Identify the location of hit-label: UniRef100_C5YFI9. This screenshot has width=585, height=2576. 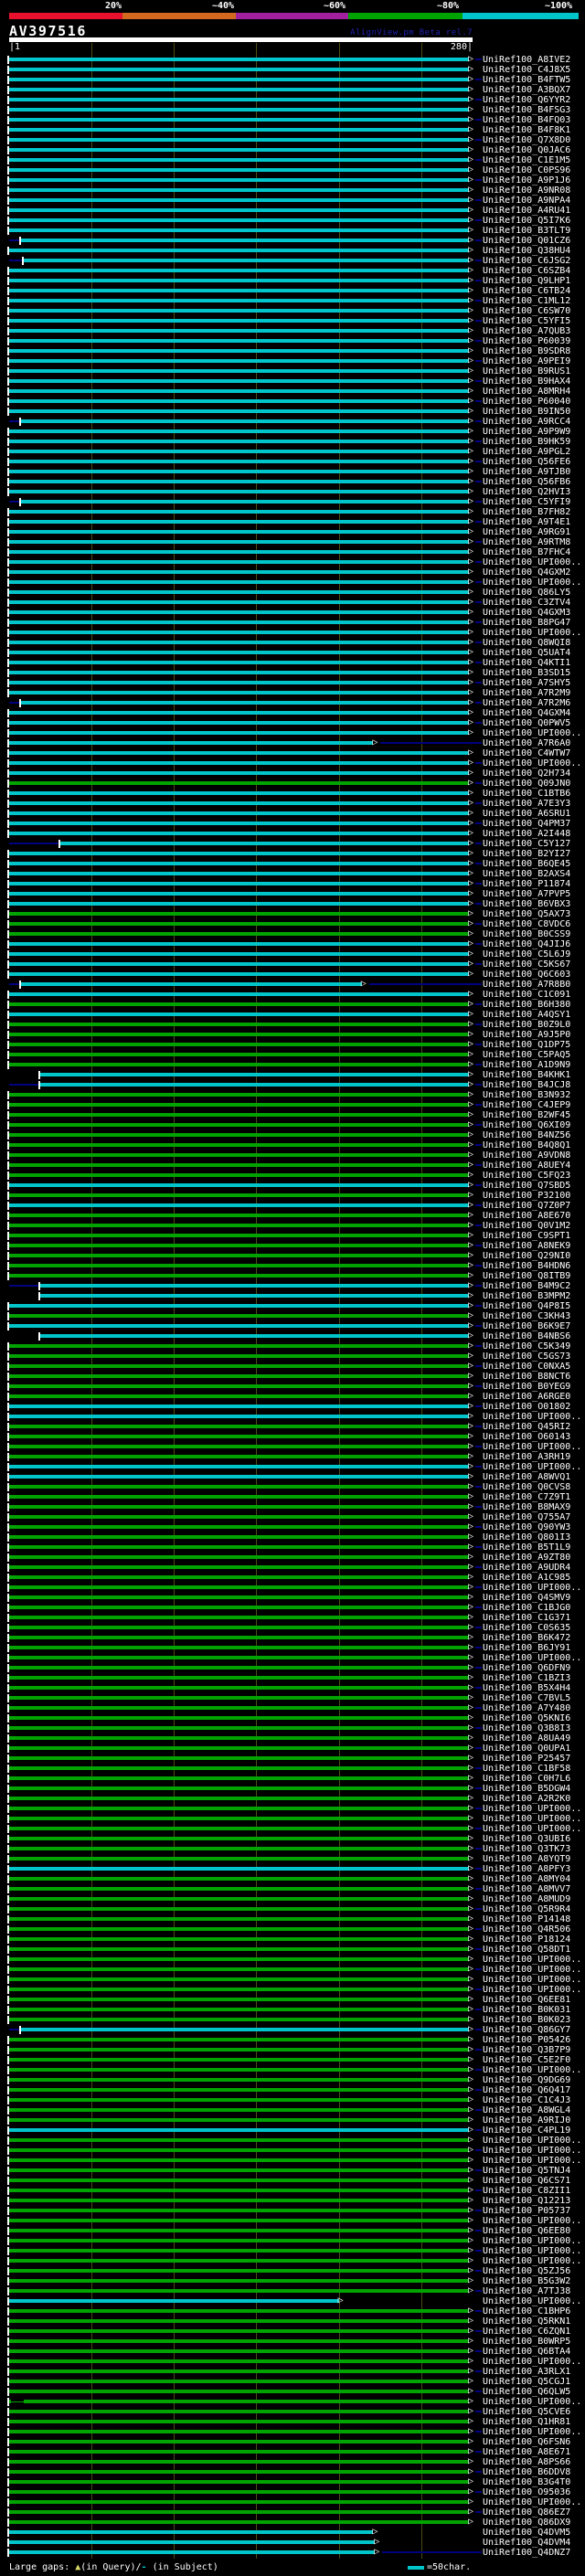
(527, 502).